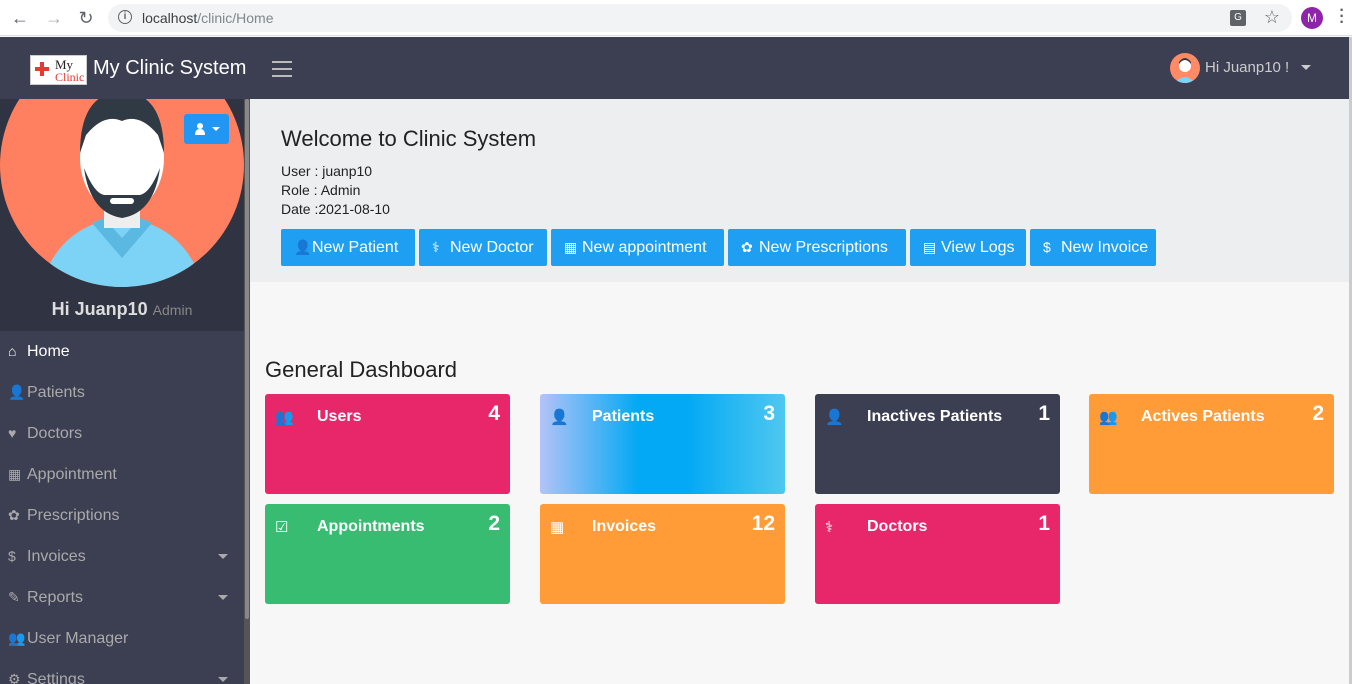  What do you see at coordinates (1093, 247) in the screenshot?
I see `new-invoice-button: $ New Invoice` at bounding box center [1093, 247].